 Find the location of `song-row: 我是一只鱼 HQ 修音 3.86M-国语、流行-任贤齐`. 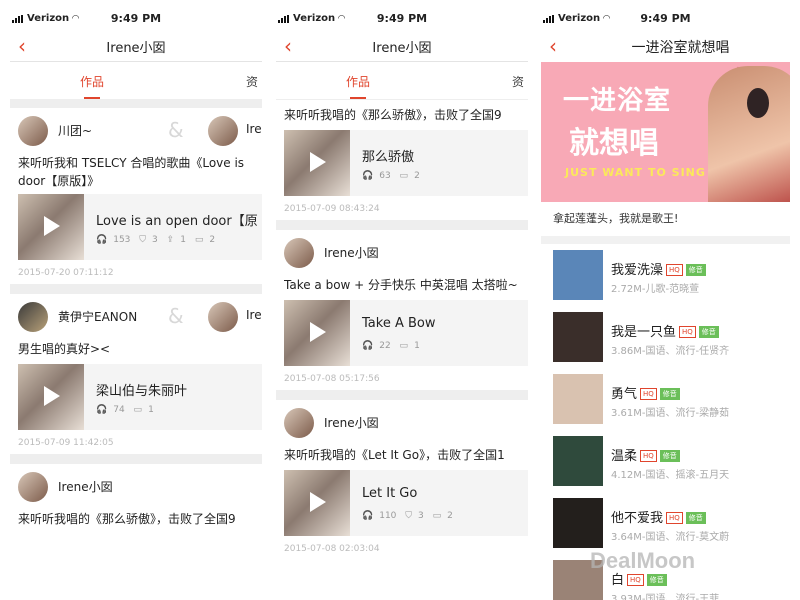

song-row: 我是一只鱼 HQ 修音 3.86M-国语、流行-任贤齐 is located at coordinates (665, 337).